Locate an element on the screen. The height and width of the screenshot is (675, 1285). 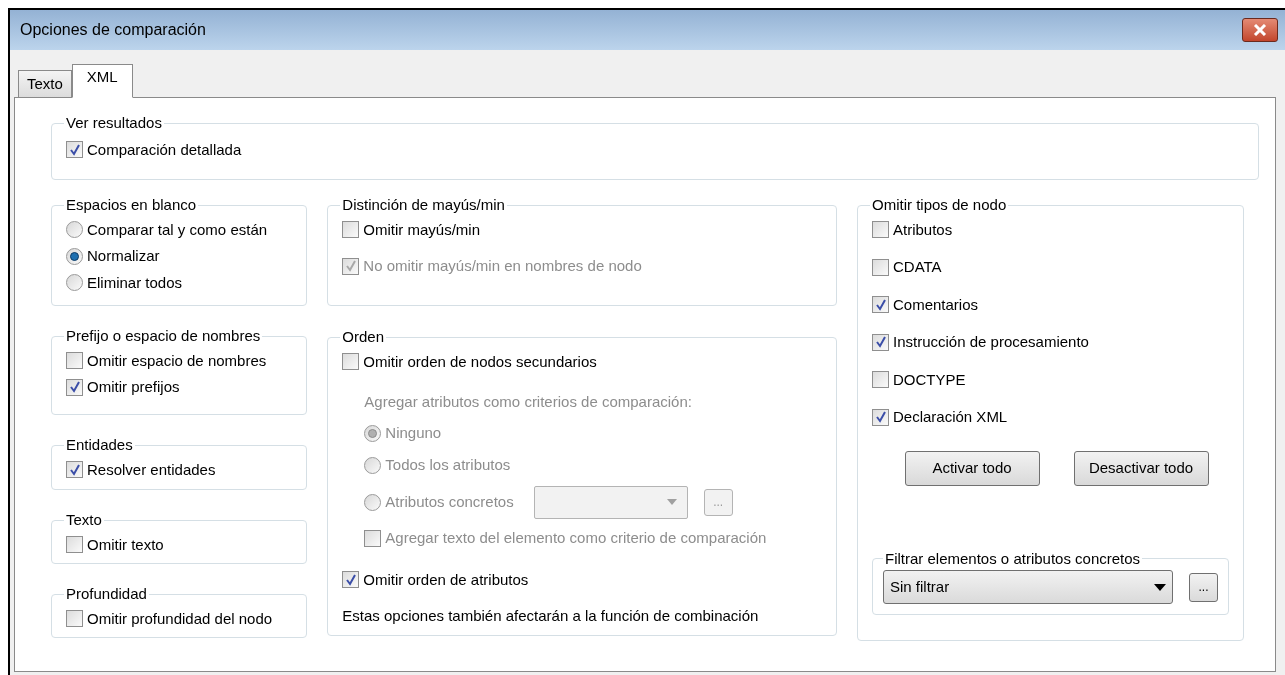
note-text: Estas opciones también afectarán a la función de combinación is located at coordinates (550, 616).